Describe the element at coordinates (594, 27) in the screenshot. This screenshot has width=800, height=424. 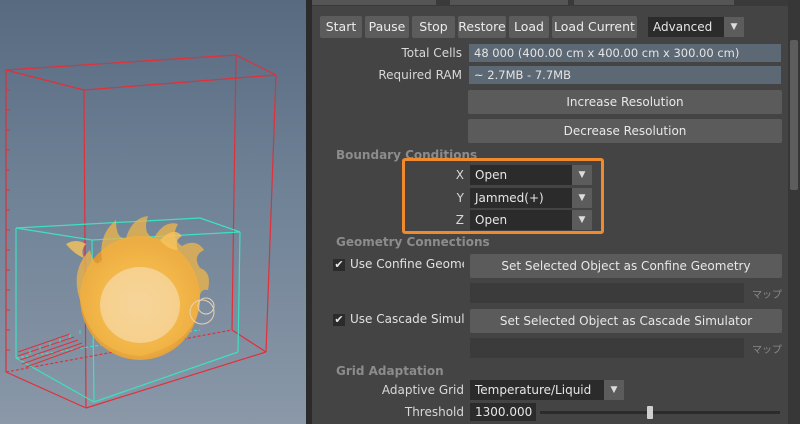
I see `load-current-button: Load Current` at that location.